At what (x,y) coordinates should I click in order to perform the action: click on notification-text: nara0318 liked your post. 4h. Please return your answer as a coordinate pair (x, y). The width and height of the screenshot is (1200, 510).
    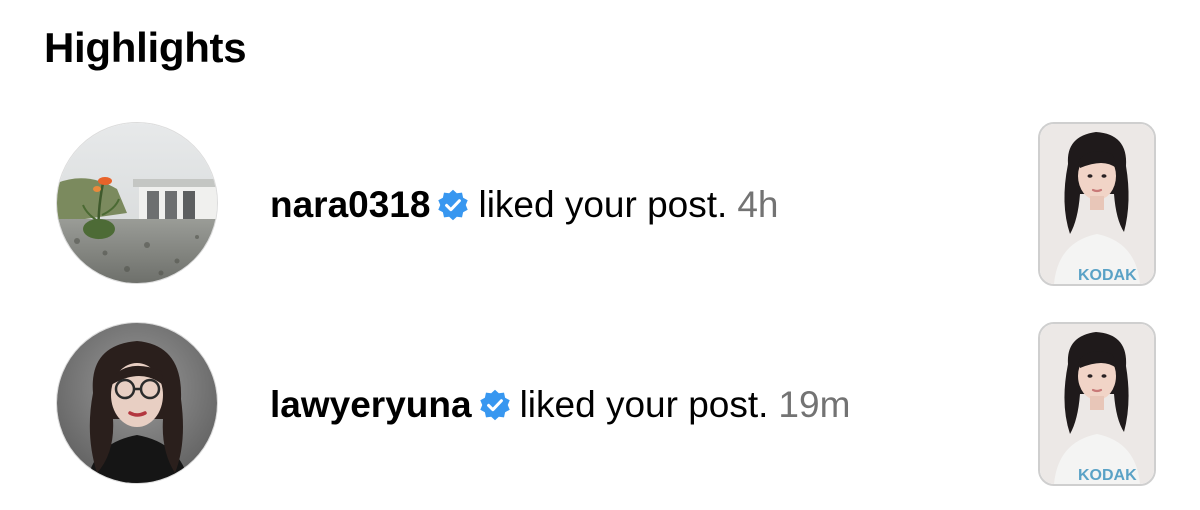
    Looking at the image, I should click on (524, 205).